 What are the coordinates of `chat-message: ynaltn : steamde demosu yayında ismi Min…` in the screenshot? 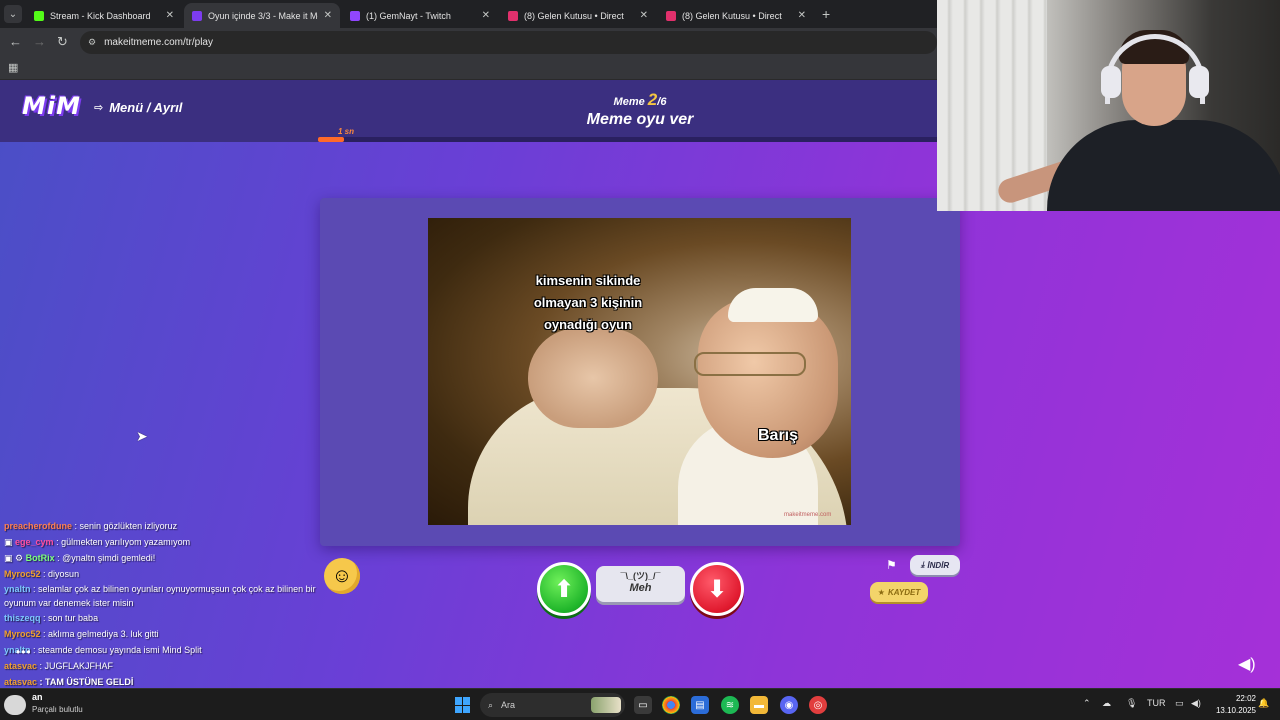 It's located at (165, 650).